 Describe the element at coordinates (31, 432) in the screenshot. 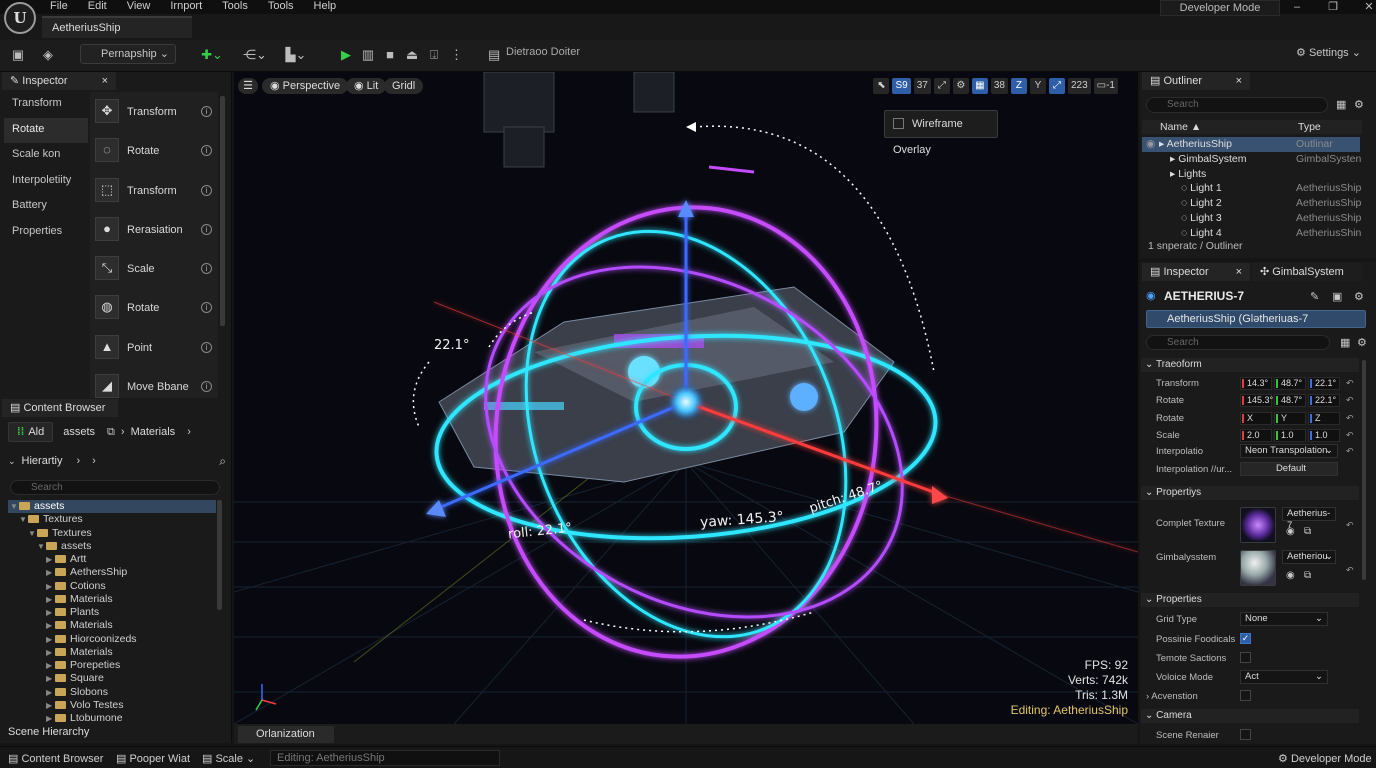

I see `add-button: ⁞⁞ Ald` at that location.